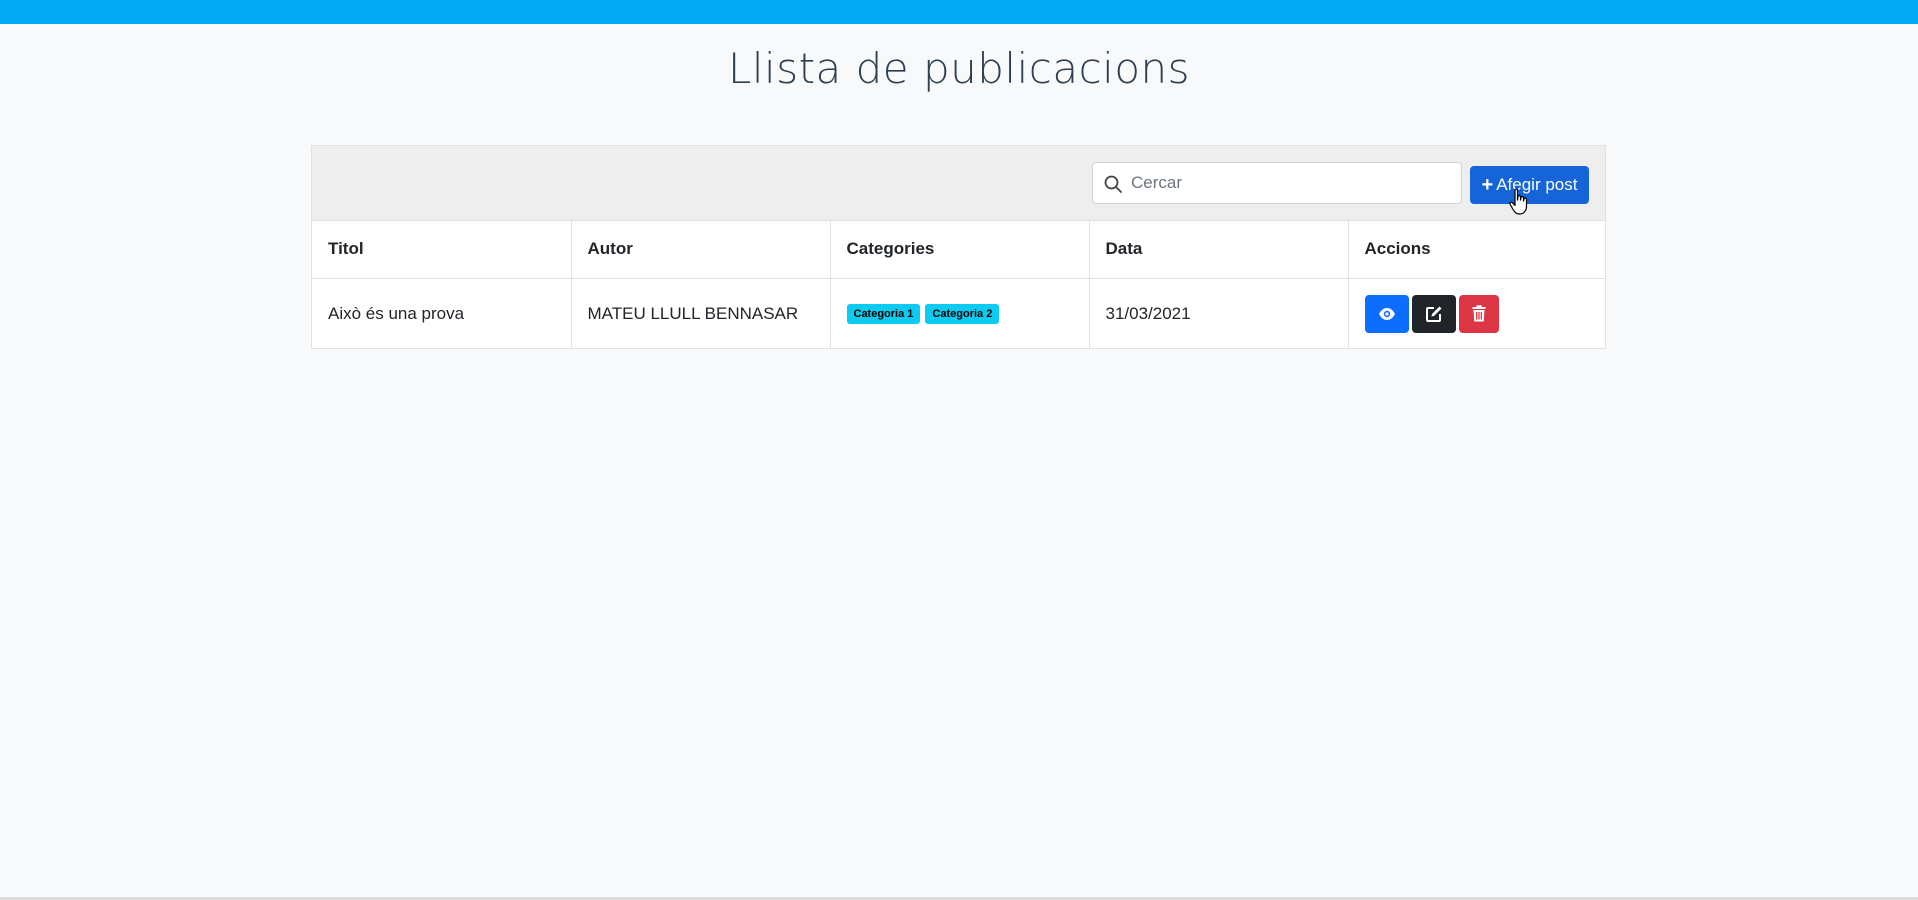 This screenshot has width=1918, height=900. I want to click on search-box, so click(1277, 183).